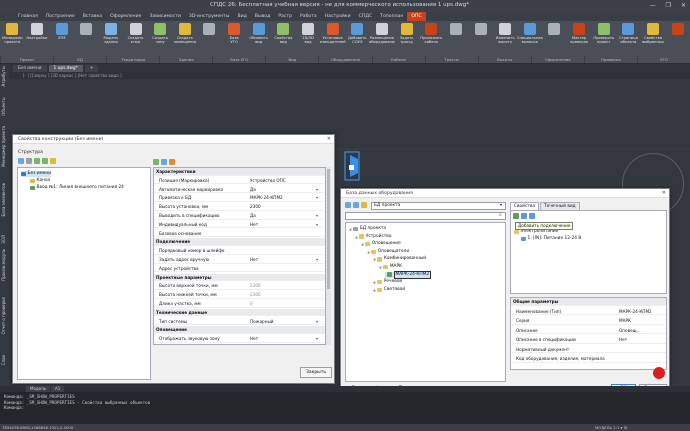 The width and height of the screenshot is (690, 431). I want to click on document-tab: +, so click(91, 68).